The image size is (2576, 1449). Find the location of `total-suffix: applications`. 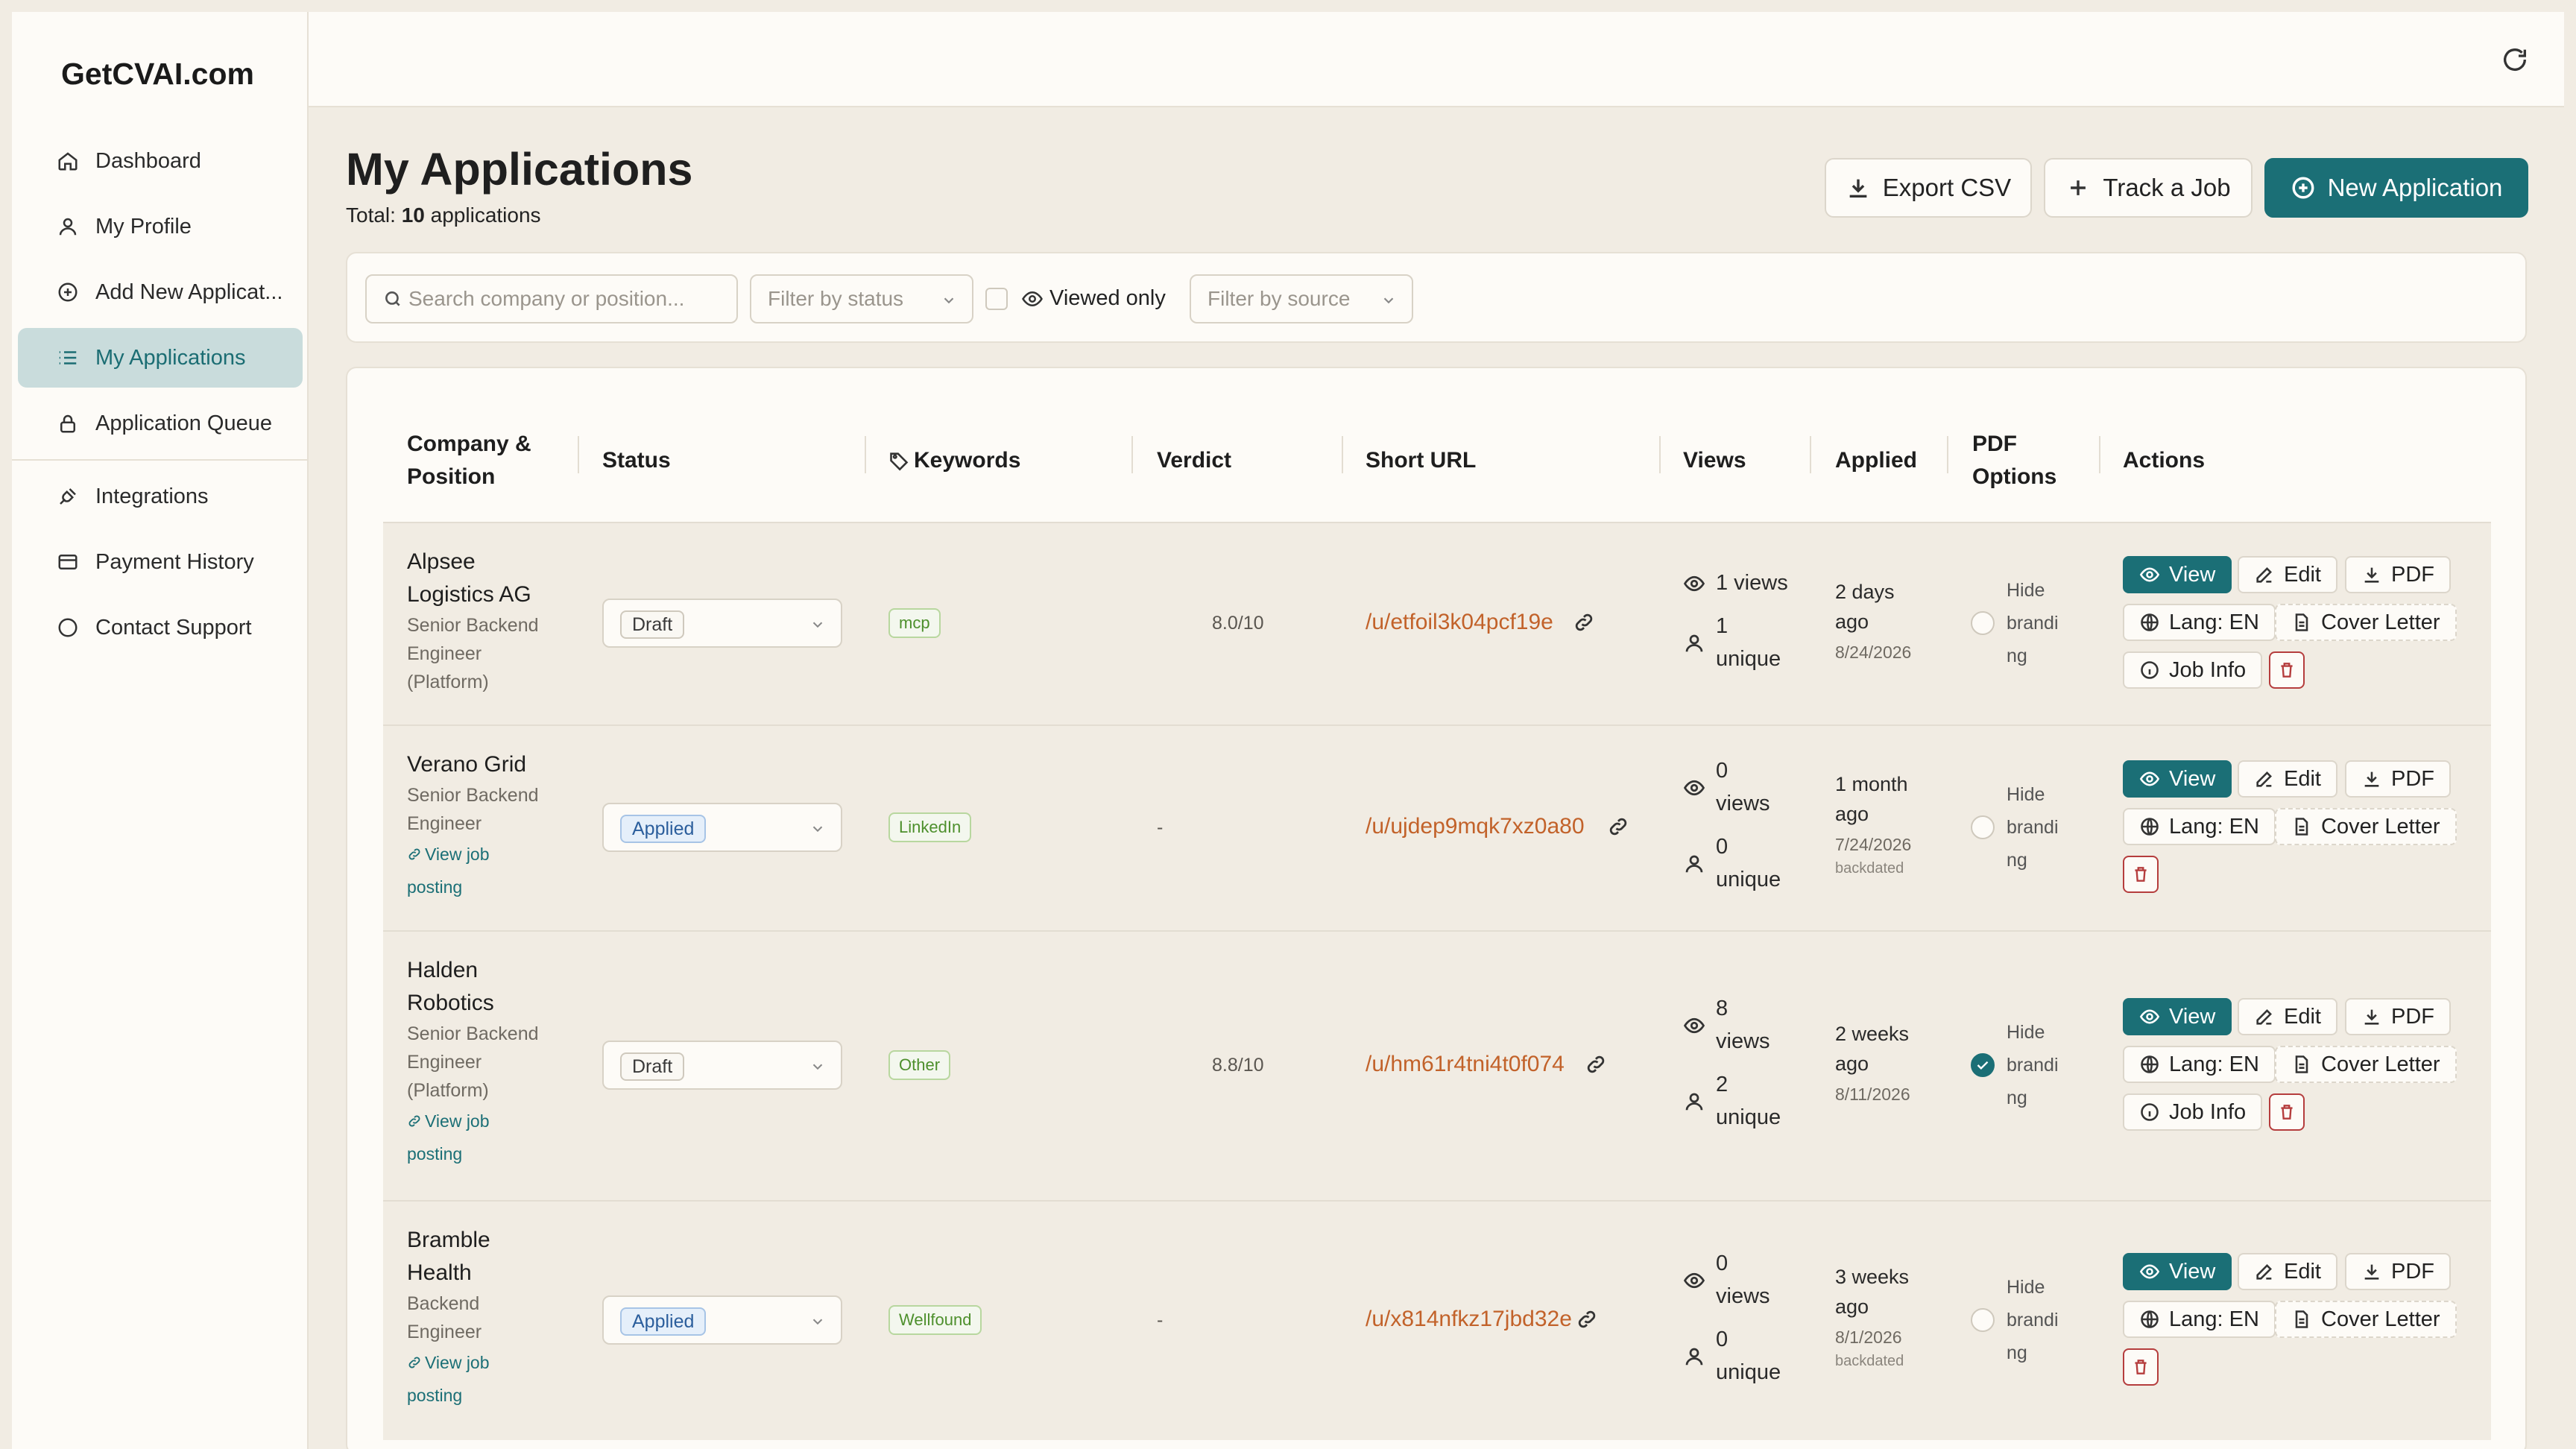

total-suffix: applications is located at coordinates (485, 215).